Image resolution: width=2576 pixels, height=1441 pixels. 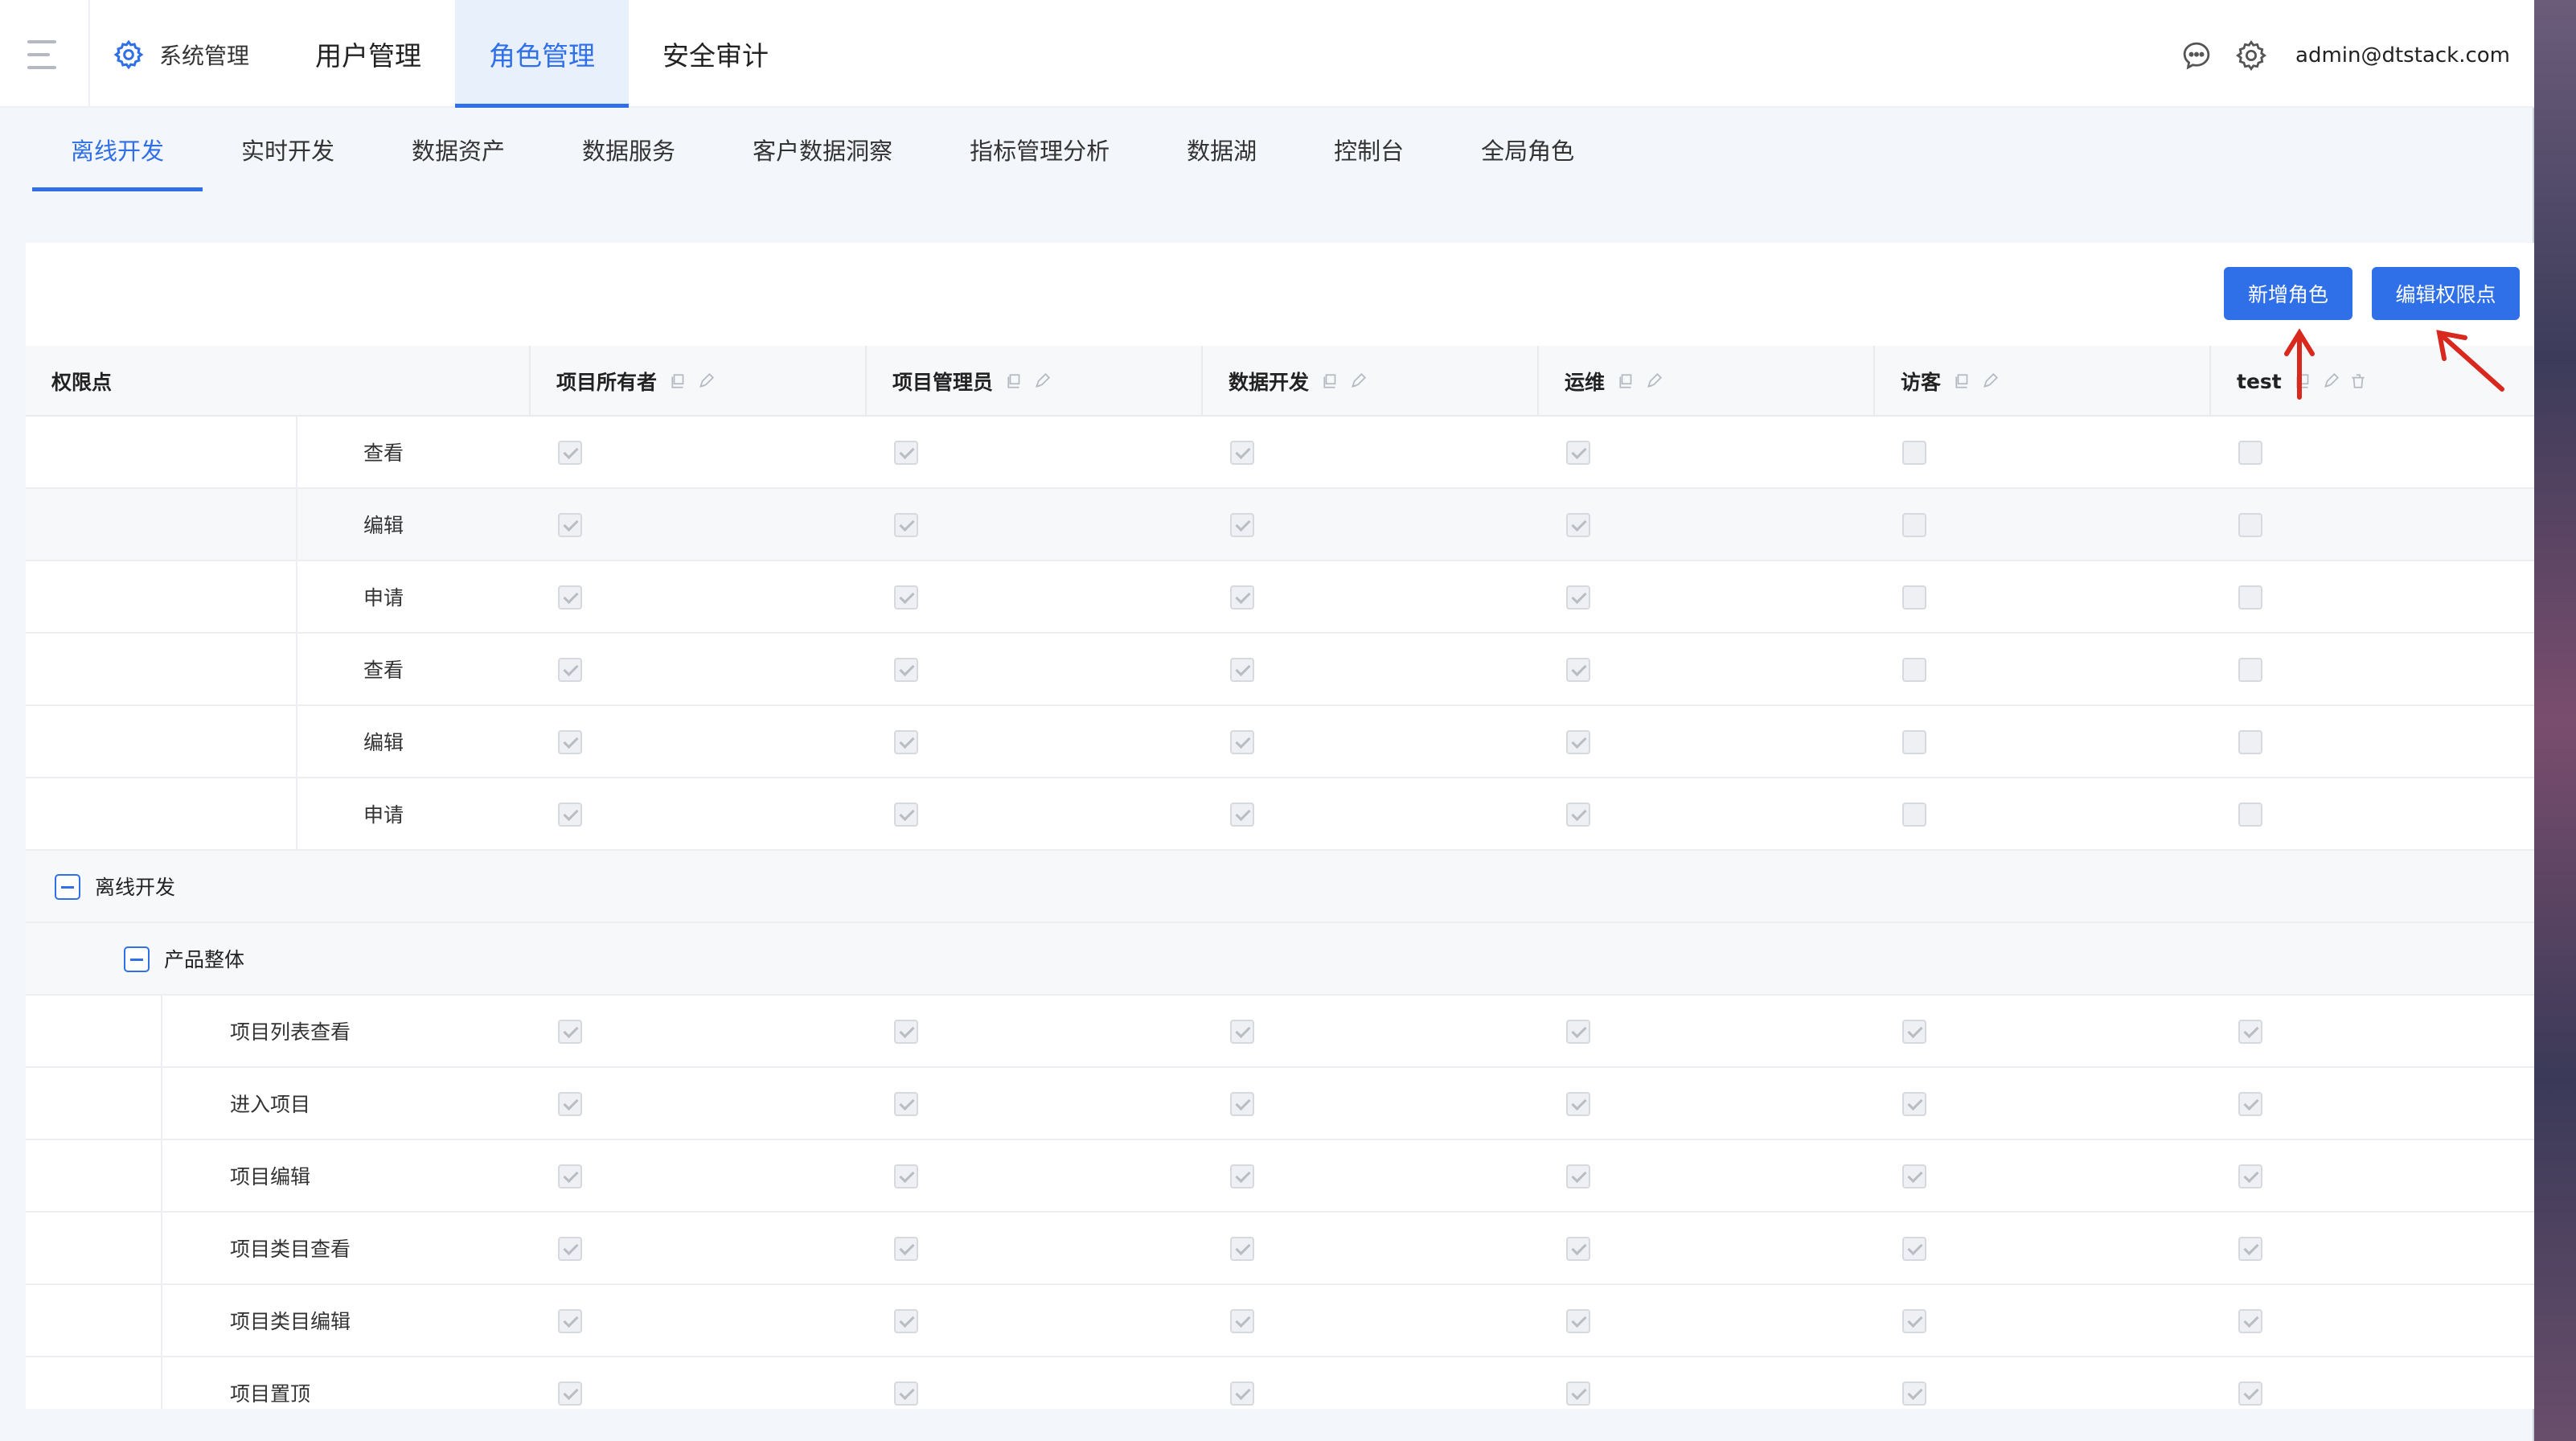 I want to click on product-tab-2: 数据资产, so click(x=458, y=149).